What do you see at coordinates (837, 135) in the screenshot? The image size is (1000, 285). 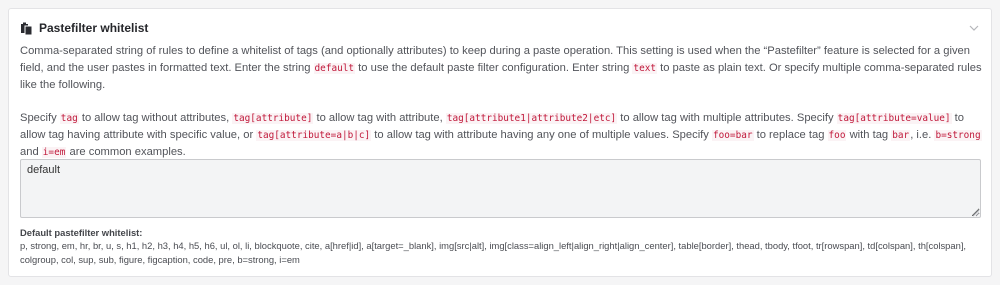 I see `code-foo: foo` at bounding box center [837, 135].